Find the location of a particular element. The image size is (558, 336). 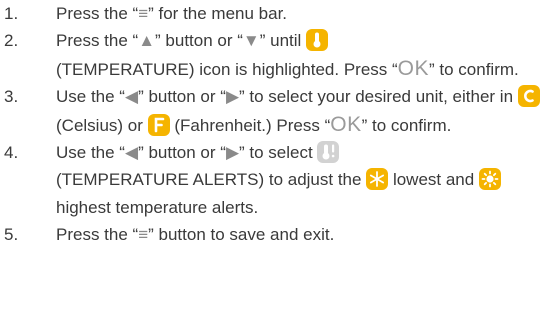

step-number: 4. is located at coordinates (11, 153).